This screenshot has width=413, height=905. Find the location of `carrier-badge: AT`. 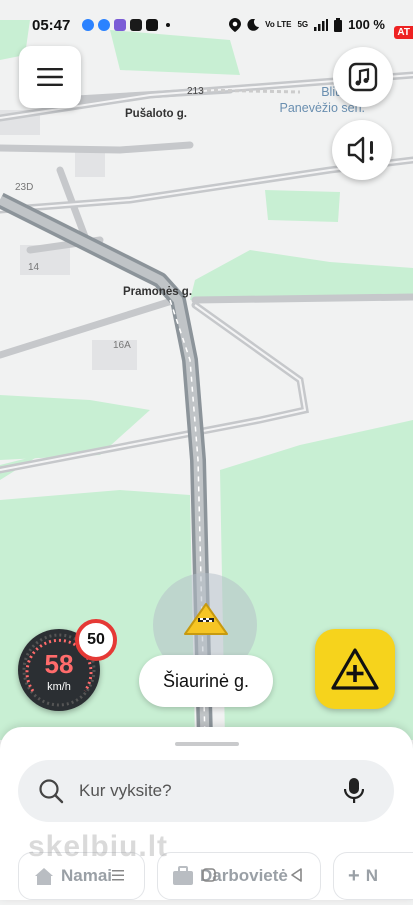

carrier-badge: AT is located at coordinates (403, 32).